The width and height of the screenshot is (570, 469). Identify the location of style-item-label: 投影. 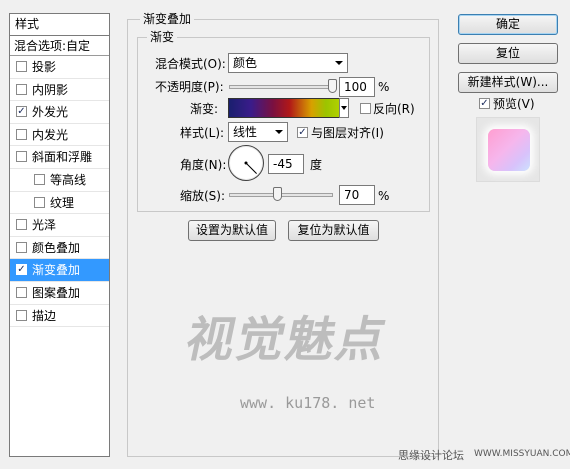
(44, 67).